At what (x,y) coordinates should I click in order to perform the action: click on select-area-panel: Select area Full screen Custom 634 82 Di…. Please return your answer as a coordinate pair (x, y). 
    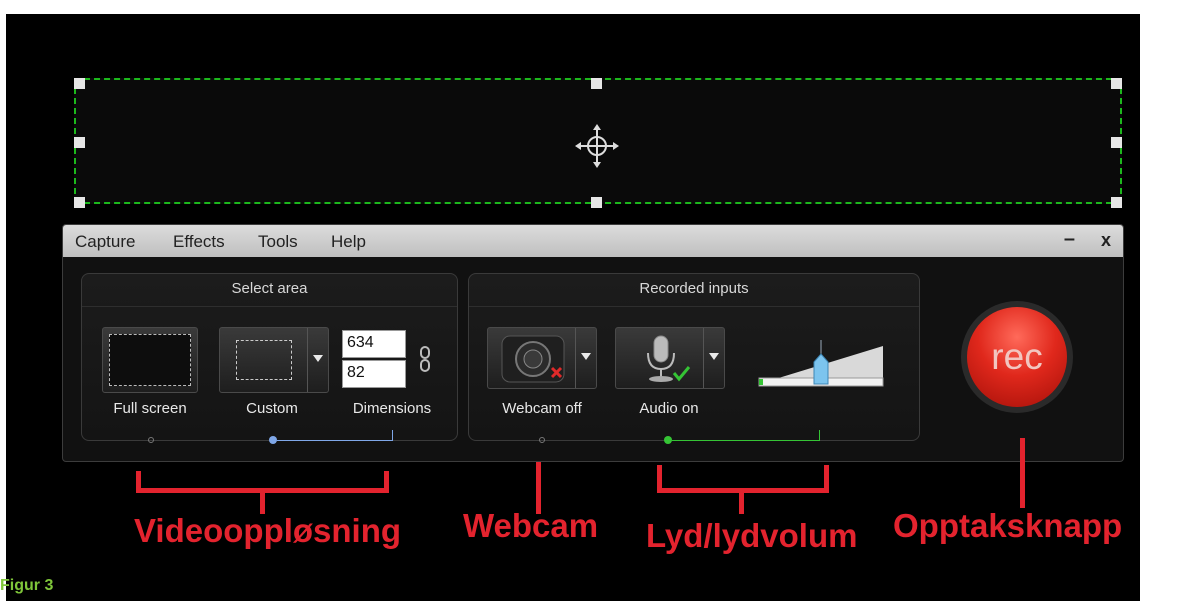
    Looking at the image, I should click on (269, 358).